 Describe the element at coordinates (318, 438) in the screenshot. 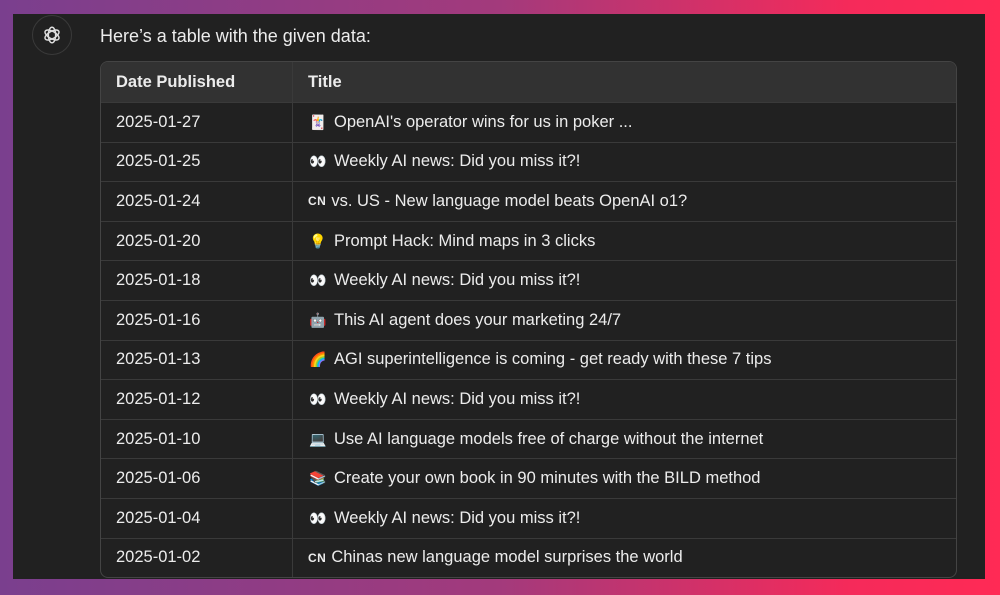

I see `title-emoji-icon: 💻` at that location.